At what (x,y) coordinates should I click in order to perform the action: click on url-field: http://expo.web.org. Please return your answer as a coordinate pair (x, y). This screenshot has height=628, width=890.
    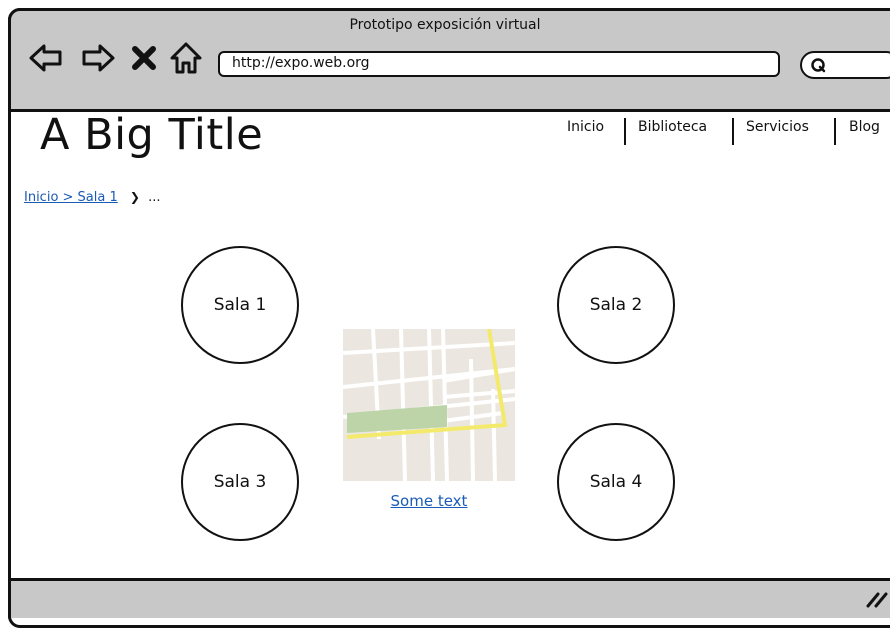
    Looking at the image, I should click on (499, 64).